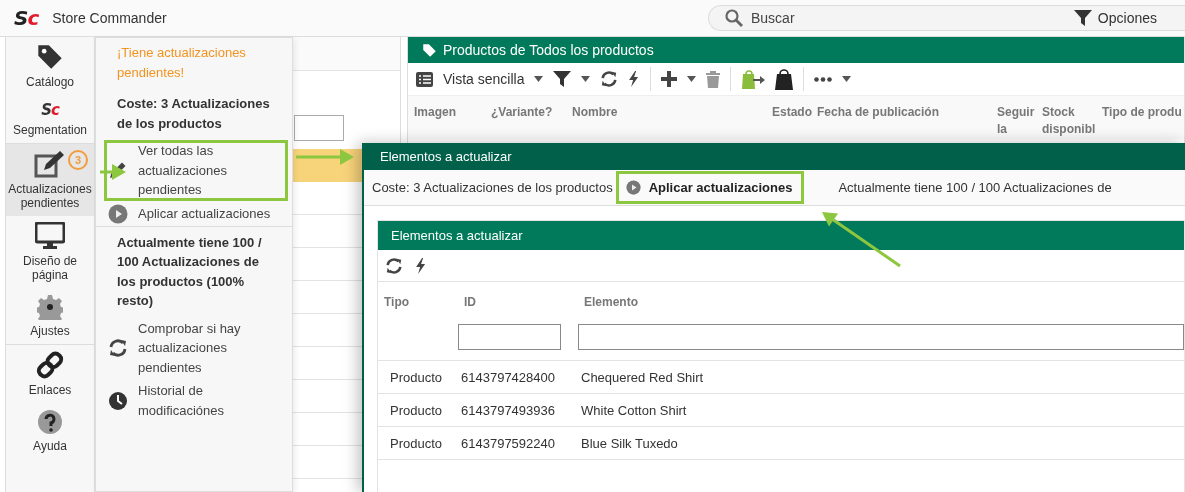 Image resolution: width=1185 pixels, height=492 pixels. I want to click on menu-heading: Coste: 3 Actualizaciones de los productos, so click(193, 114).